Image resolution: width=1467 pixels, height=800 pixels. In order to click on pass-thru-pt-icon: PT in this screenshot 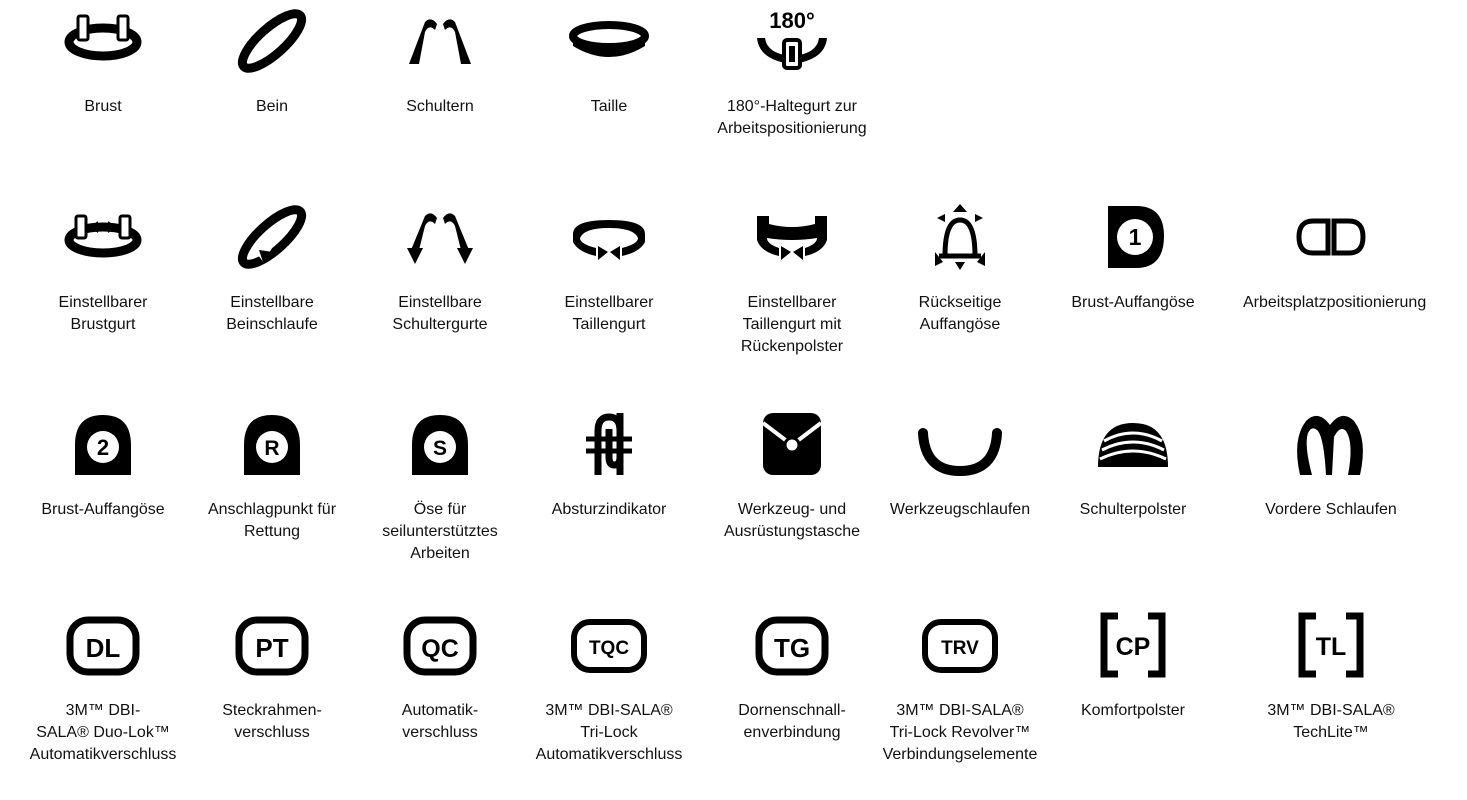, I will do `click(272, 646)`.